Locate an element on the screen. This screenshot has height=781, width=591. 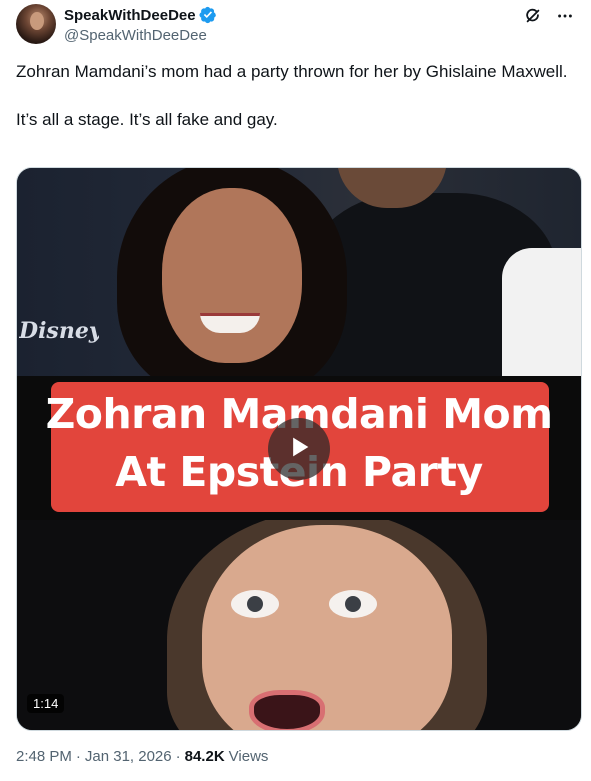
play-button is located at coordinates (299, 449).